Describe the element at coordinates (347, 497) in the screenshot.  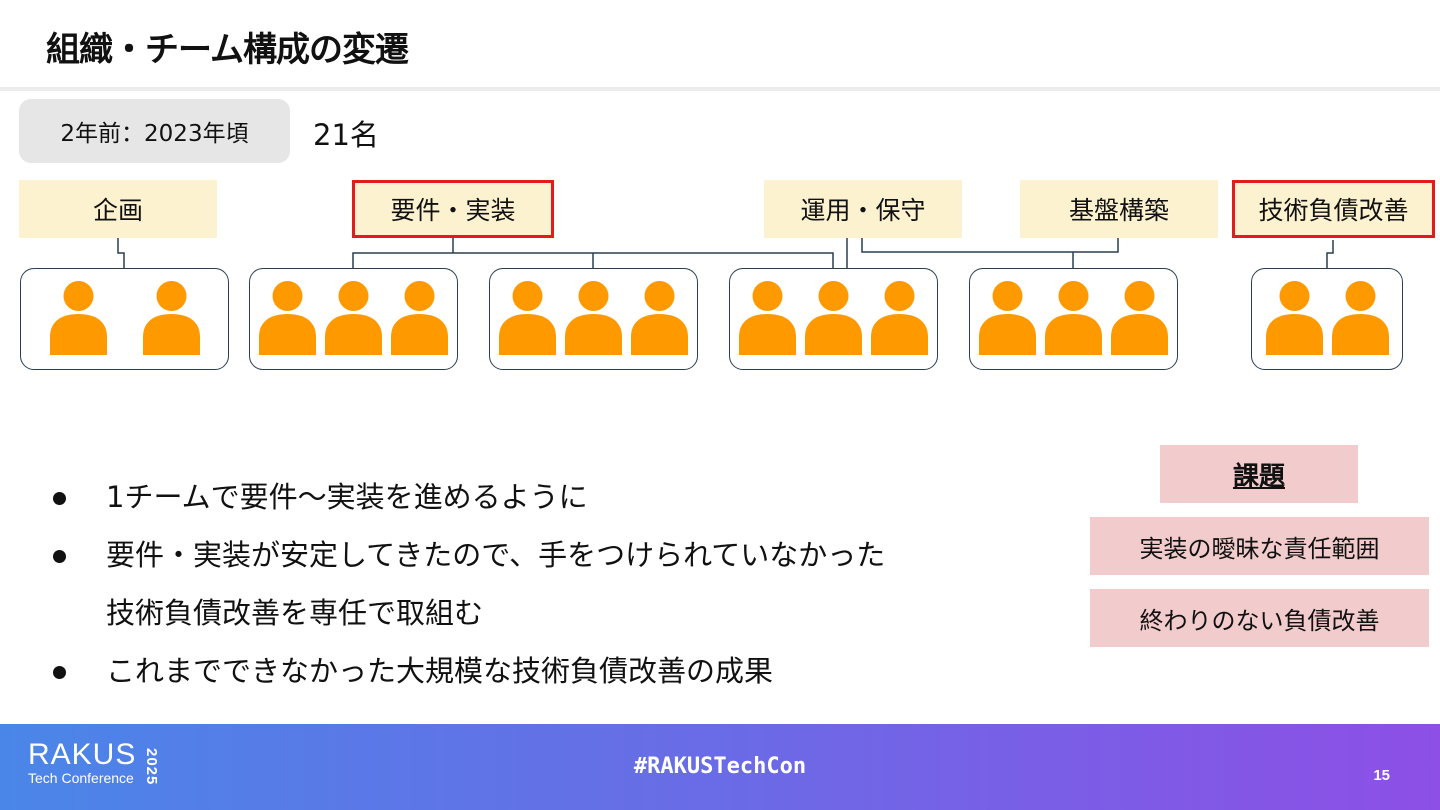
I see `bullet-text: 1チームで要件～実装を進めるように` at that location.